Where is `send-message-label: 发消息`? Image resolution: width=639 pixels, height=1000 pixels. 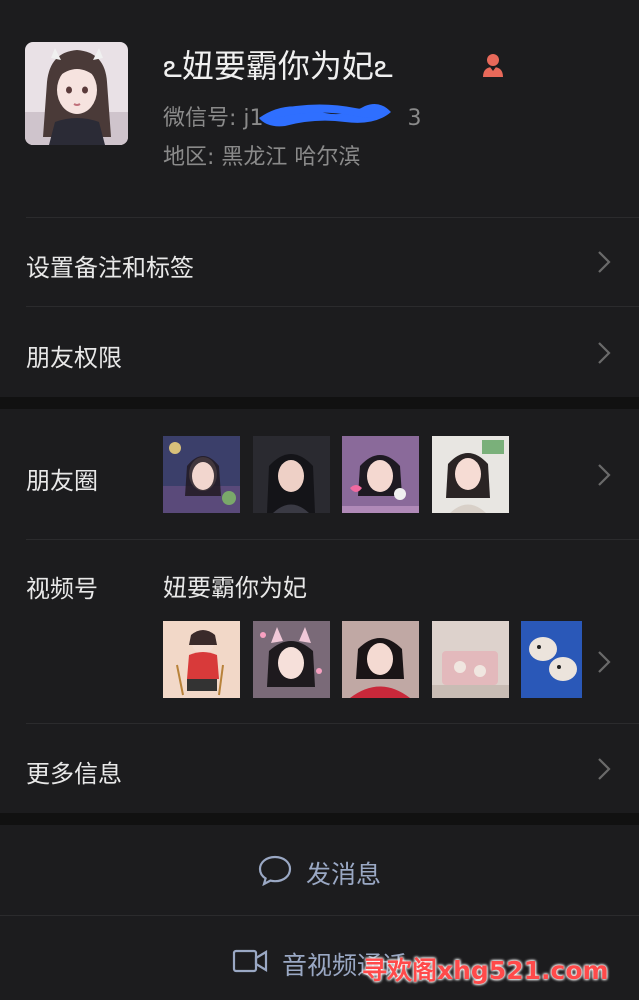 send-message-label: 发消息 is located at coordinates (344, 874).